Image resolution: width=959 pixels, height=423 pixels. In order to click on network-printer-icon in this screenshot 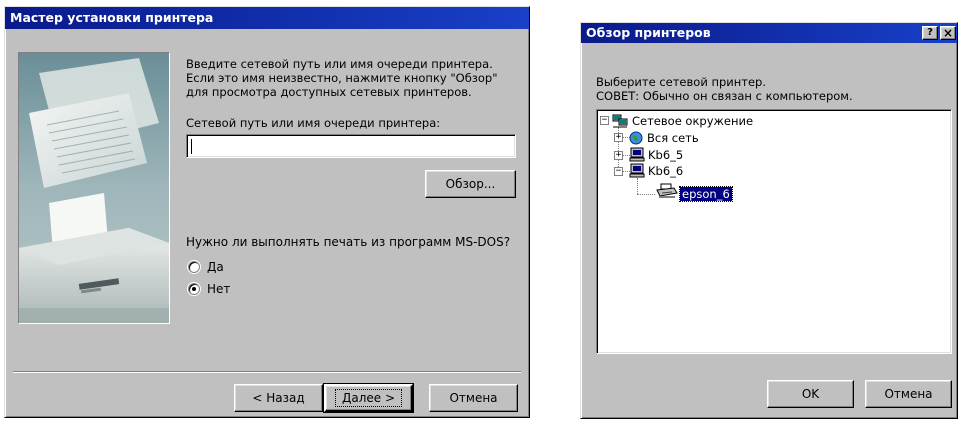, I will do `click(667, 193)`.